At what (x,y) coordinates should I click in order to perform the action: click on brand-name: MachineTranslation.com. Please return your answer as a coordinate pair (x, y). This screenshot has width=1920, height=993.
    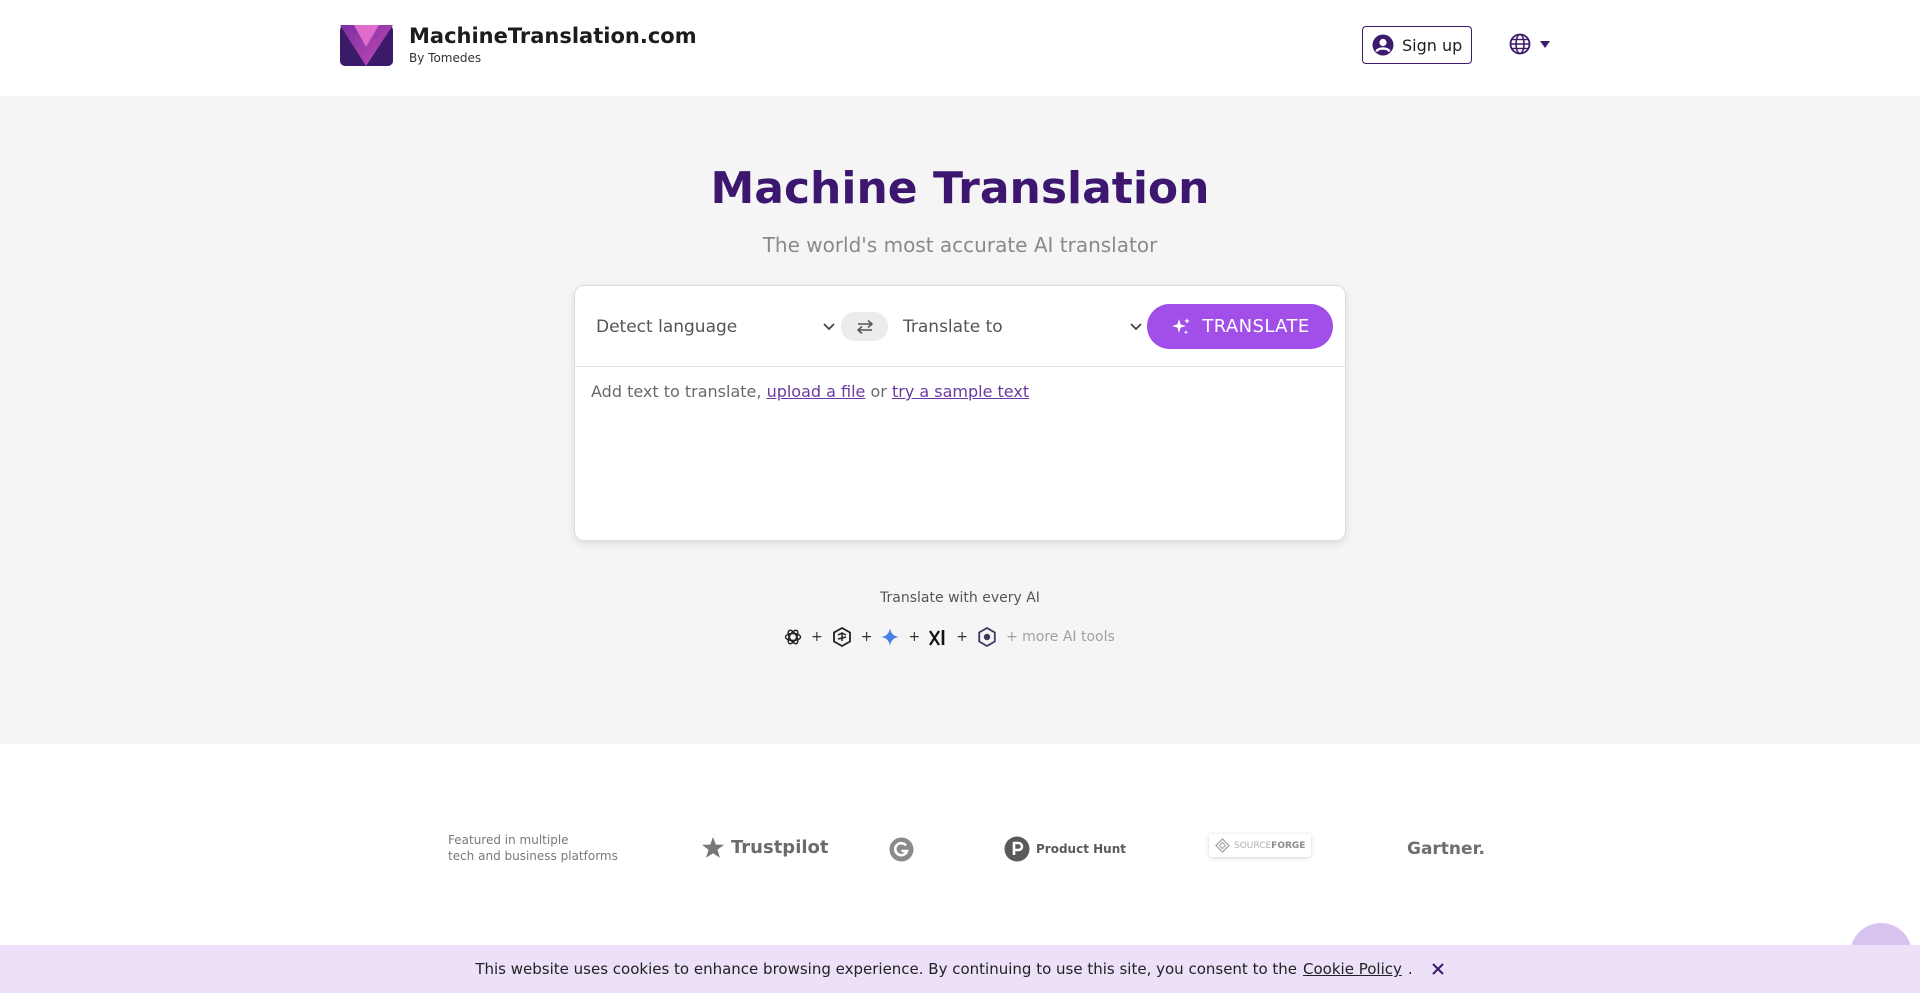
    Looking at the image, I should click on (553, 36).